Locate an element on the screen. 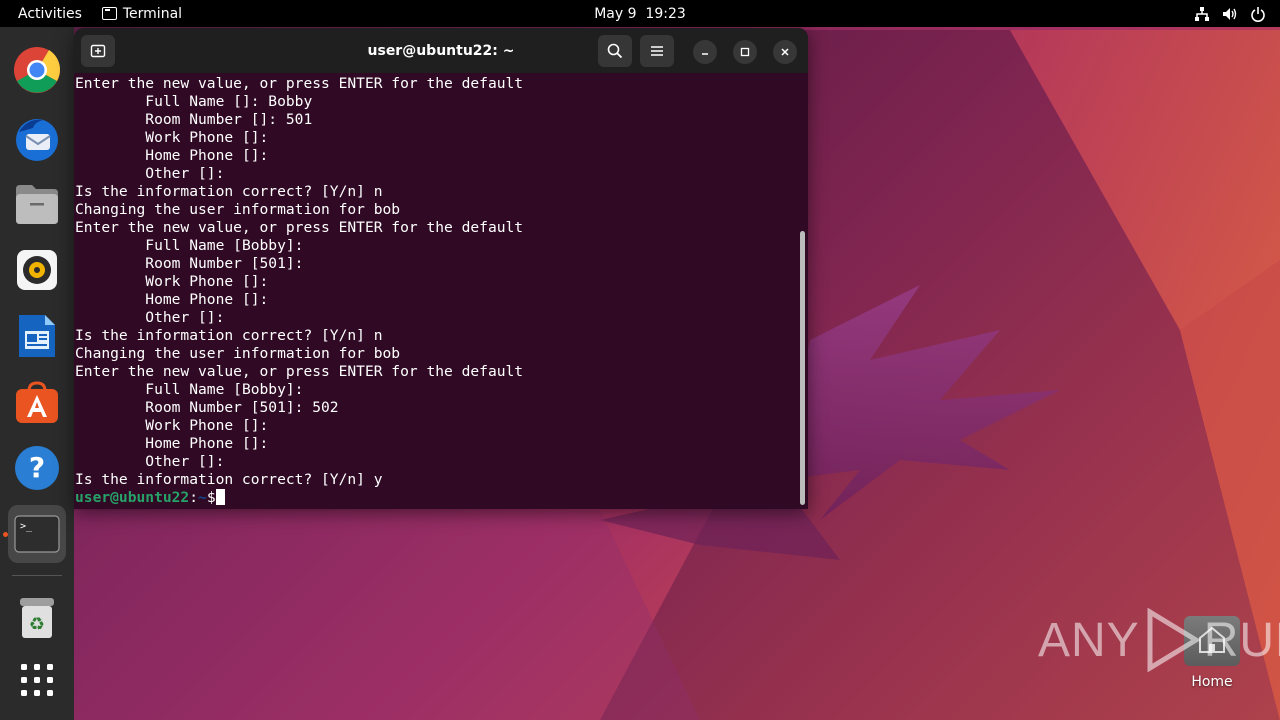 Image resolution: width=1280 pixels, height=720 pixels. writer-icon is located at coordinates (37, 336).